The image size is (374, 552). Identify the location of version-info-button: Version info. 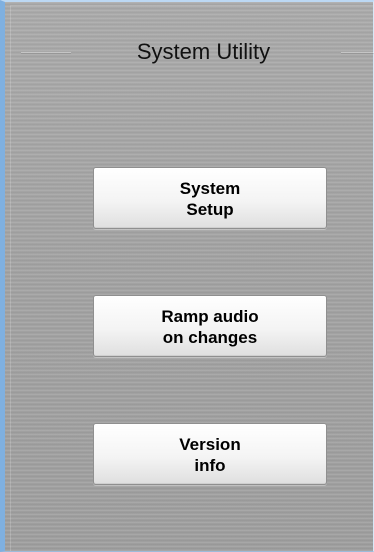
(210, 454).